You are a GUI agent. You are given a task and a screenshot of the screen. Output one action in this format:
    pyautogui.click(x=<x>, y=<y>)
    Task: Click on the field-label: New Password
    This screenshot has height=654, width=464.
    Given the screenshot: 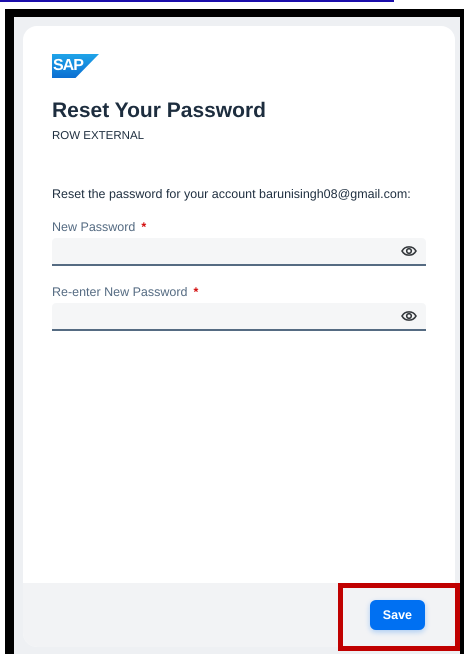 What is the action you would take?
    pyautogui.click(x=94, y=227)
    